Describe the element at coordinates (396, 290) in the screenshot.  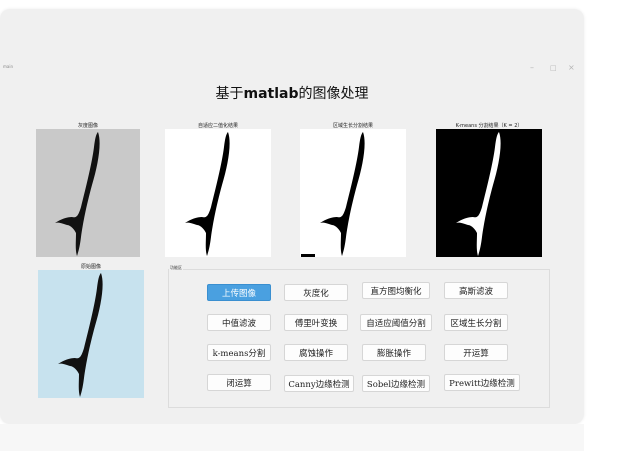
I see `histogram-equalization-button: 直方图均衡化` at that location.